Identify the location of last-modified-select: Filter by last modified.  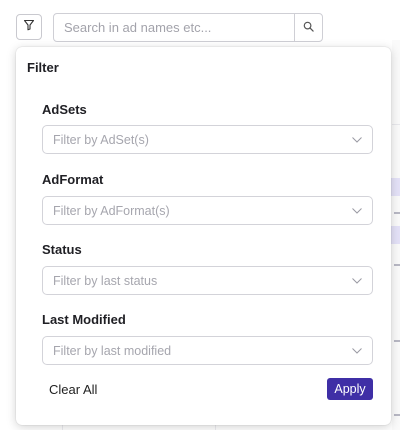
(207, 350).